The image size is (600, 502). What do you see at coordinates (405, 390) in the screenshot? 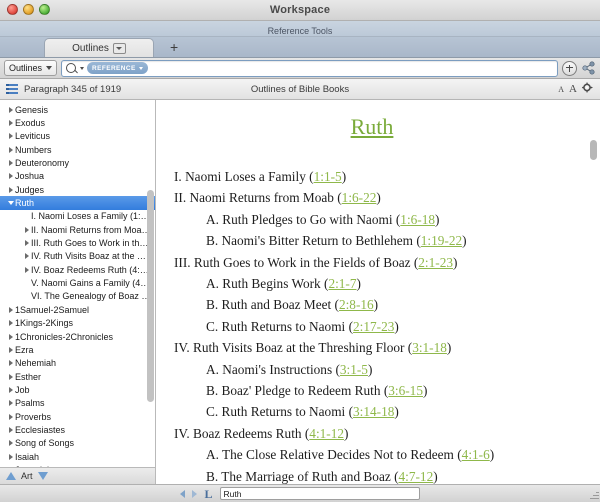
I see `scripture-reference-link: 3:6-15` at bounding box center [405, 390].